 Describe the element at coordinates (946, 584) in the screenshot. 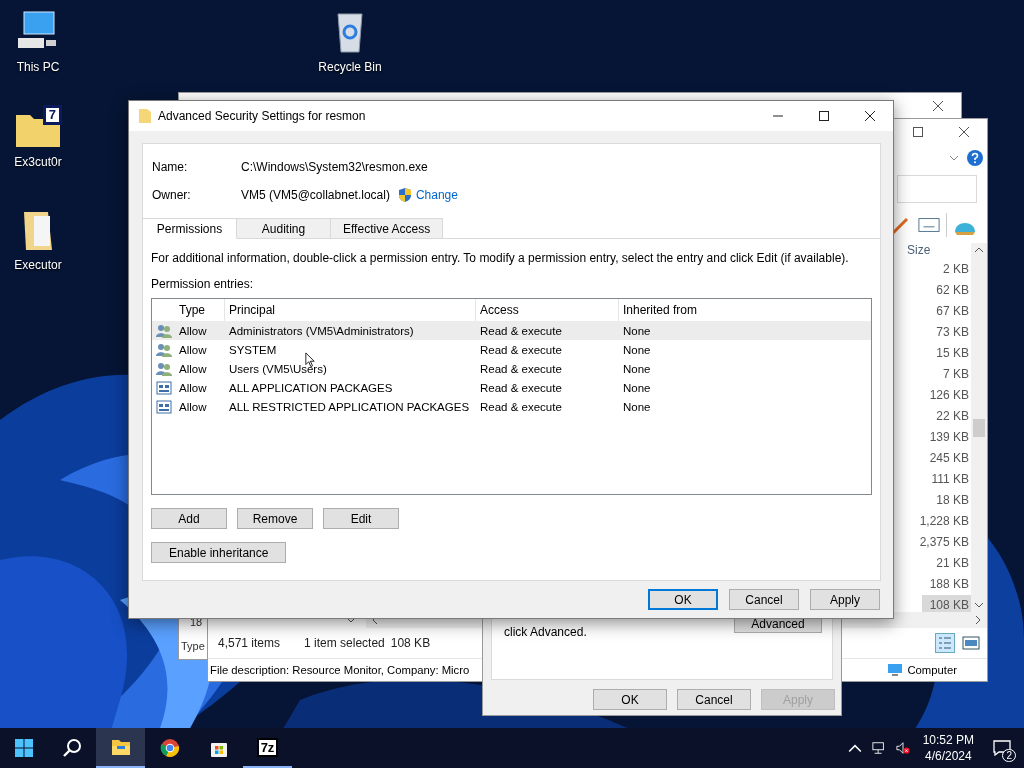

I see `file-size: 188 KB` at that location.